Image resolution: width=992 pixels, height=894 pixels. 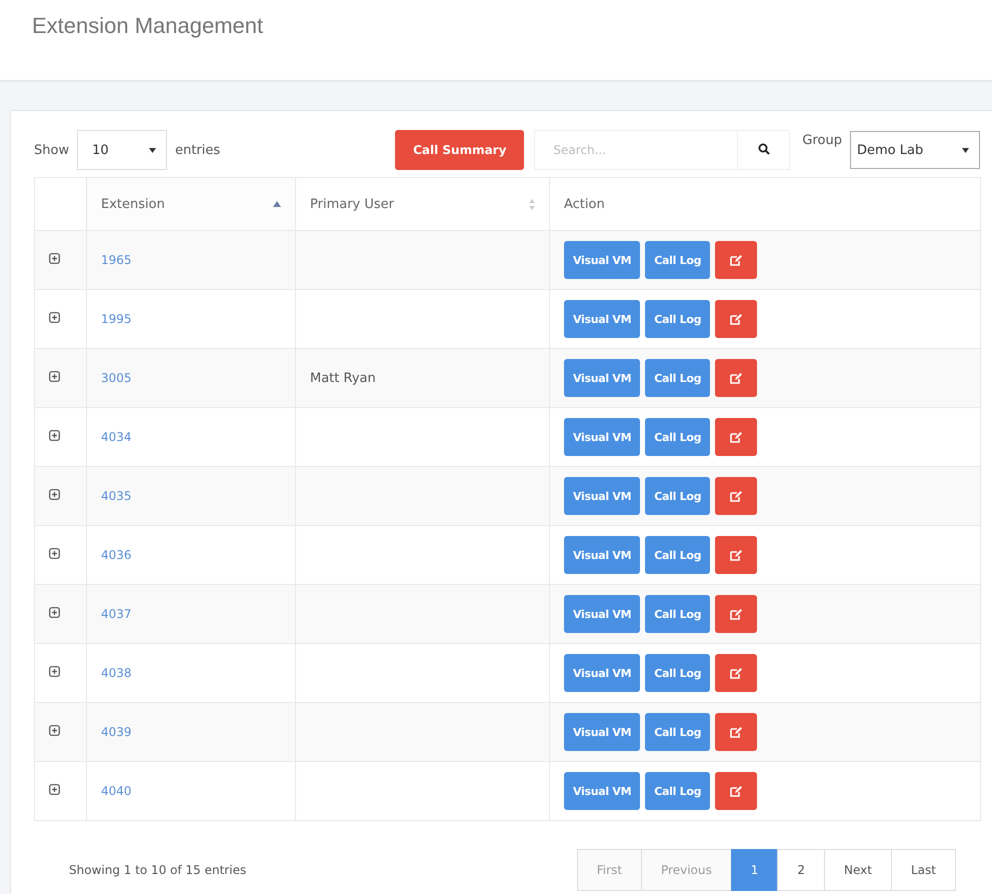 What do you see at coordinates (858, 870) in the screenshot?
I see `page-button: Next` at bounding box center [858, 870].